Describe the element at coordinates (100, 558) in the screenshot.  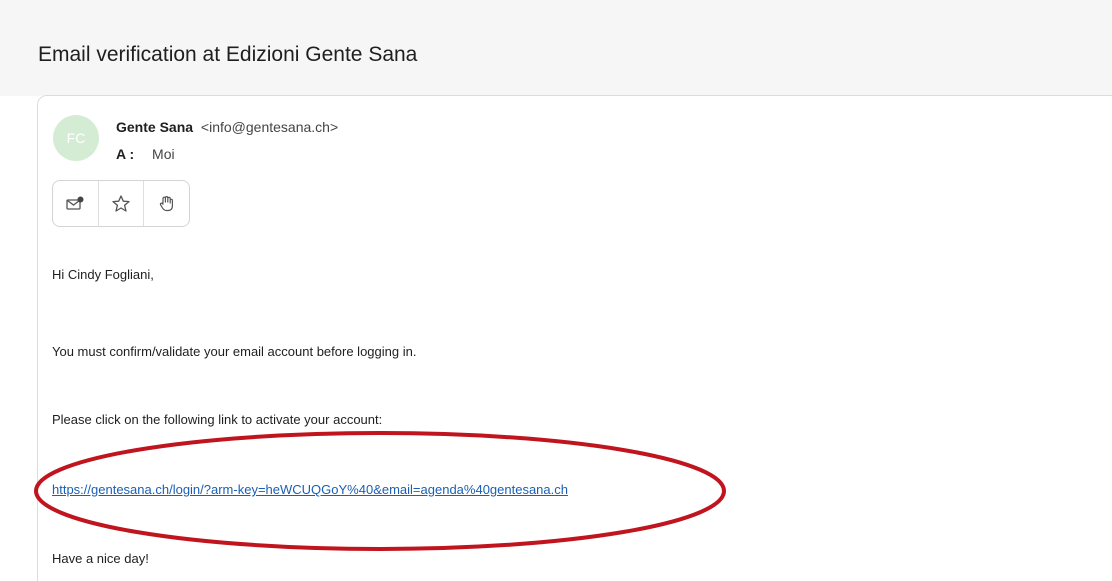
I see `closing-text: Have a nice day!` at that location.